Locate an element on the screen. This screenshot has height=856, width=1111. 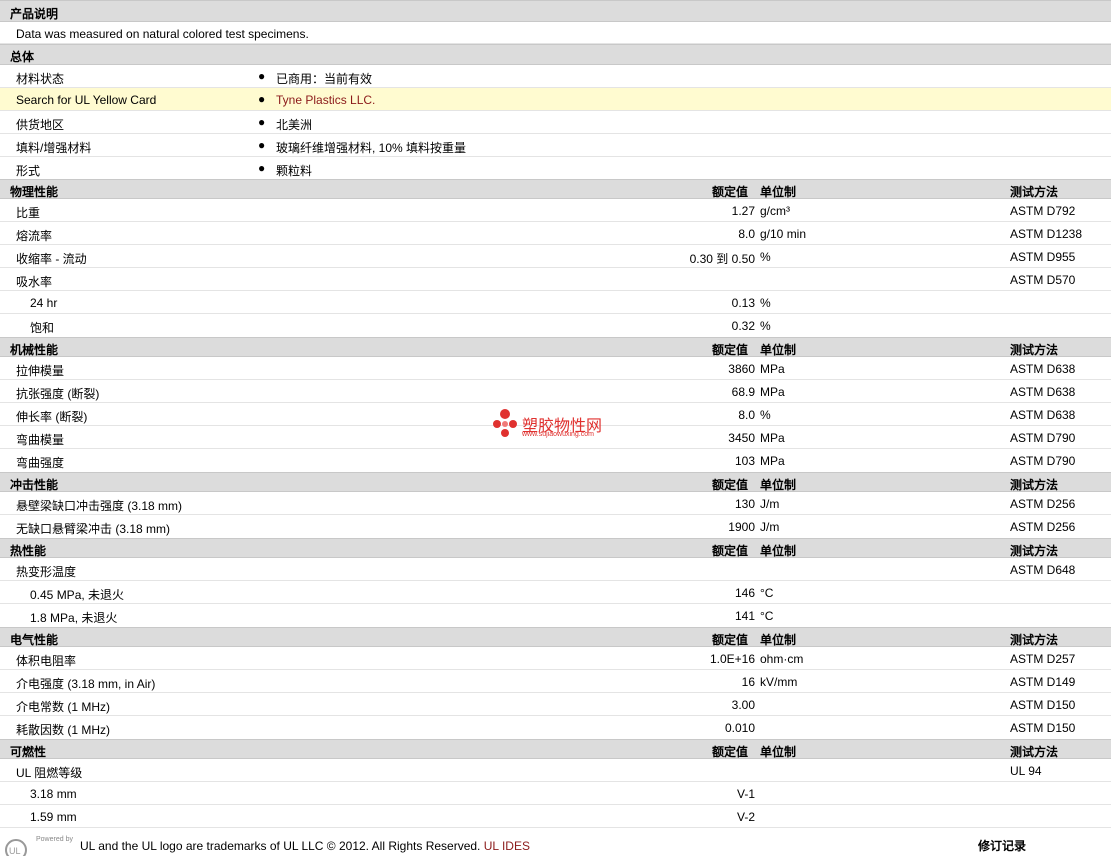
section-title: 可燃性 is located at coordinates (28, 752).